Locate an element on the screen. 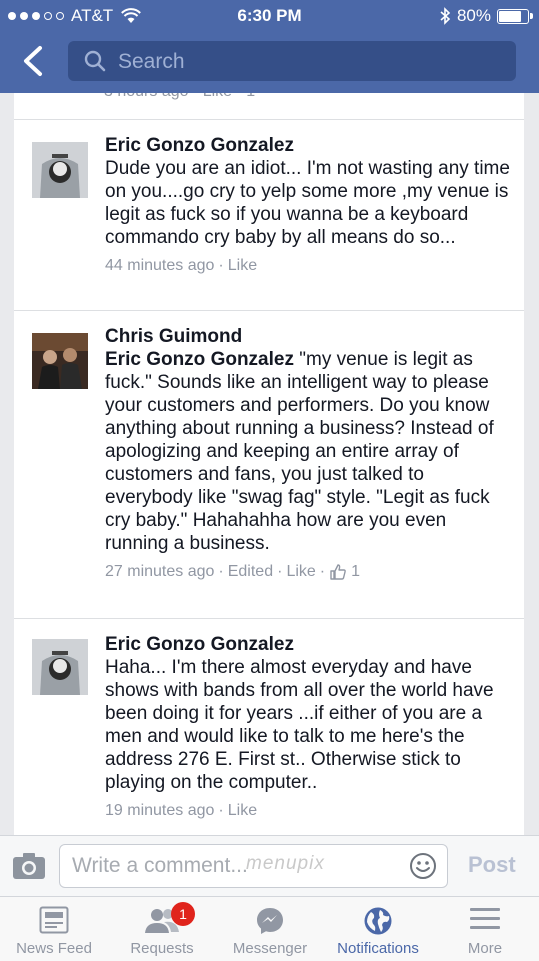 This screenshot has width=539, height=961. tab-news-feed: News Feed is located at coordinates (54, 929).